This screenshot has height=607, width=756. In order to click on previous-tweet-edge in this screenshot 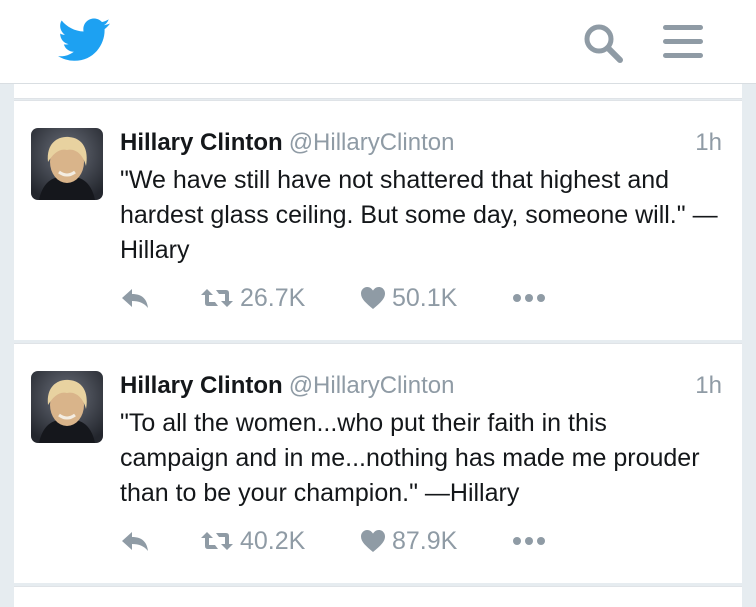, I will do `click(378, 91)`.